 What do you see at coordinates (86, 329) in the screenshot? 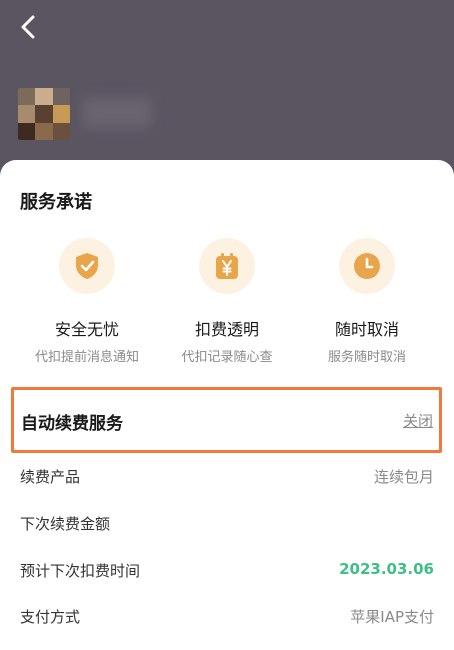
I see `promise-title: 安全无忧` at bounding box center [86, 329].